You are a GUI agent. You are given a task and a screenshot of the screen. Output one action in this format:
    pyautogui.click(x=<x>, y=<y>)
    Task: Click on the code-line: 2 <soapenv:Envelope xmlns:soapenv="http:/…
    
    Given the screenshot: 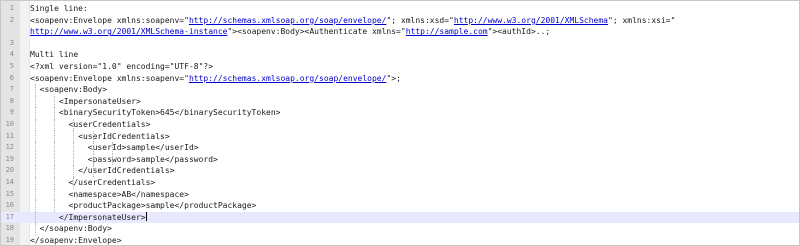 What is the action you would take?
    pyautogui.click(x=400, y=21)
    